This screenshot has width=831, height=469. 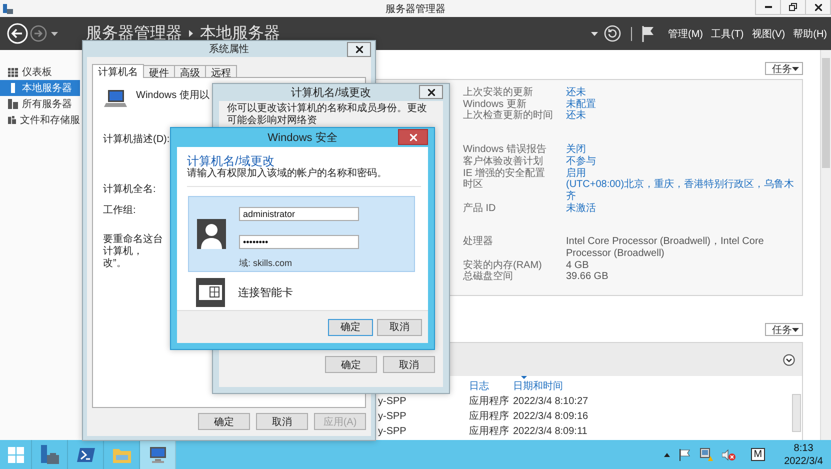 What do you see at coordinates (684, 174) in the screenshot?
I see `property-link: 启用` at bounding box center [684, 174].